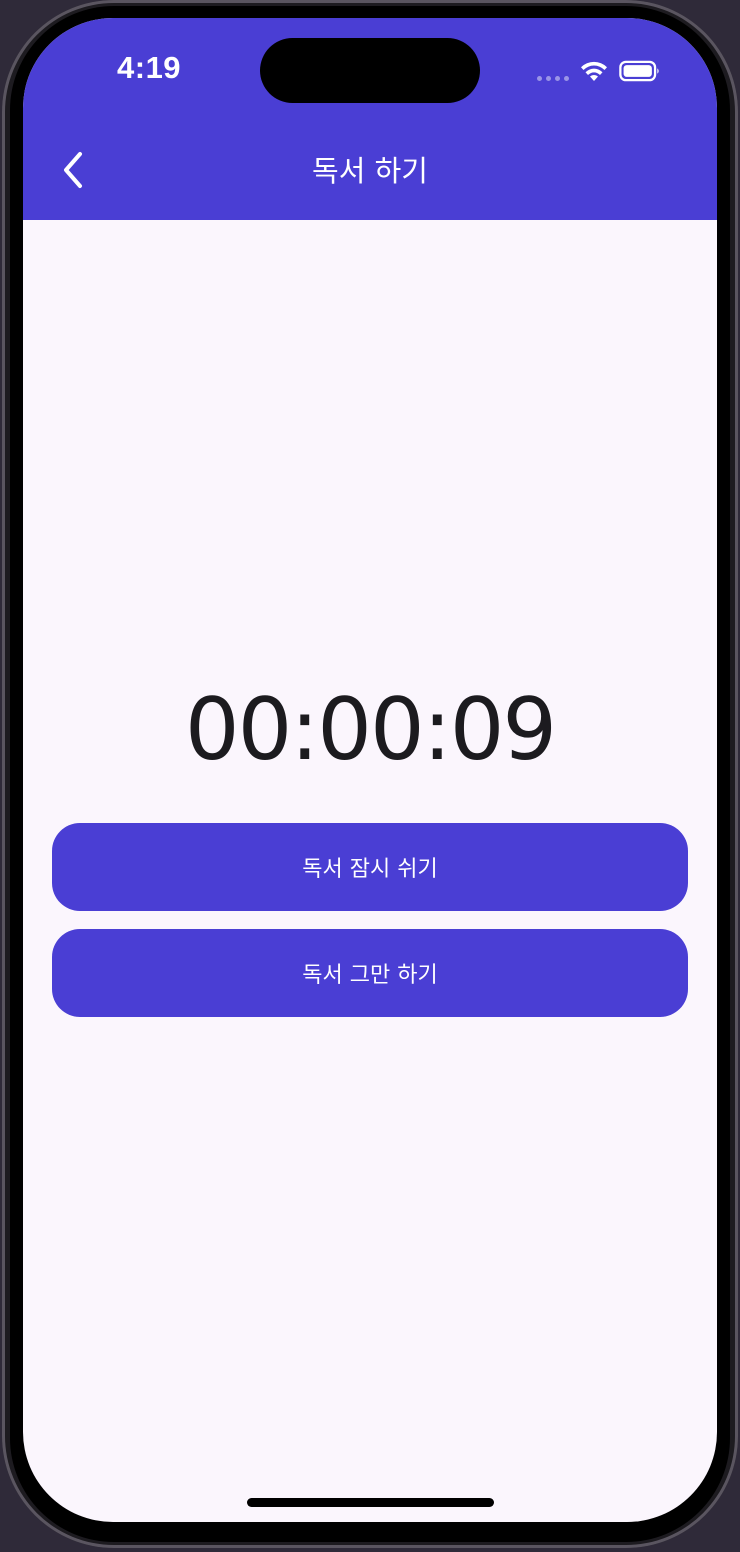  I want to click on status-time: 4:19, so click(149, 67).